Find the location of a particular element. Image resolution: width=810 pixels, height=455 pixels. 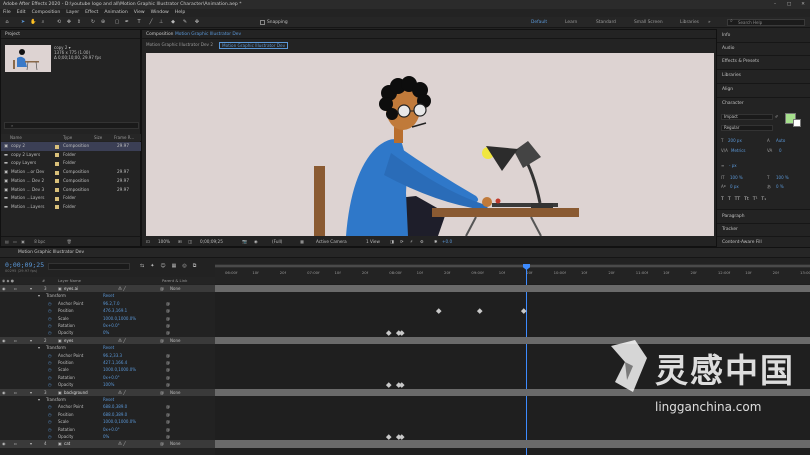

property-value: 0% is located at coordinates (106, 436).